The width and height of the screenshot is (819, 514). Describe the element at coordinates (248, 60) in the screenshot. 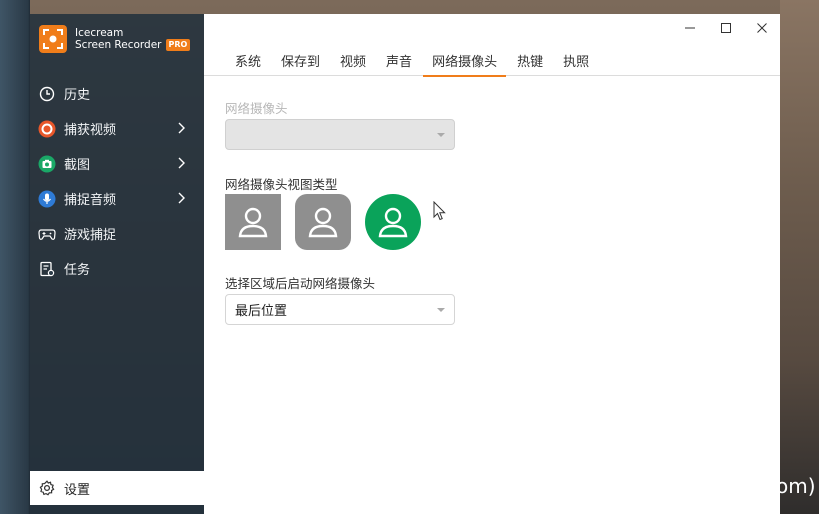

I see `tab-system: 系统` at that location.